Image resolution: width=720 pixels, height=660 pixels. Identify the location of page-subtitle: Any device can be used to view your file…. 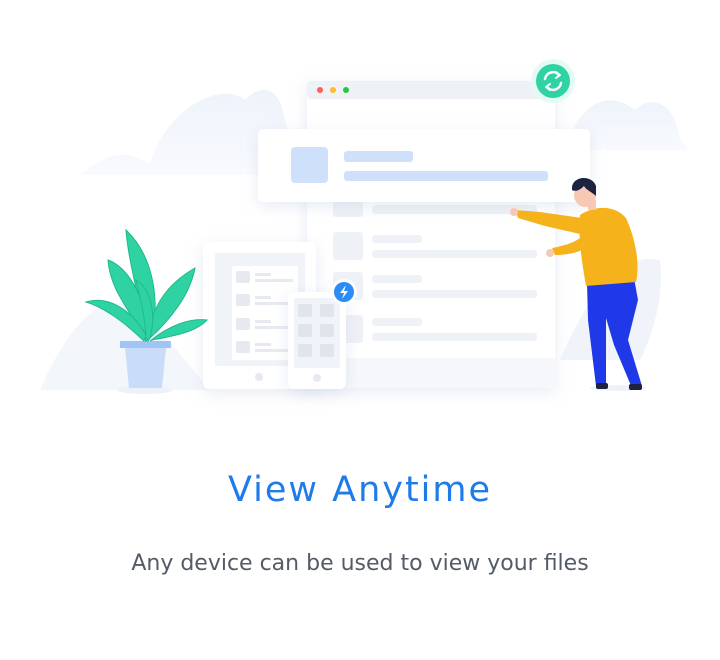
(360, 563).